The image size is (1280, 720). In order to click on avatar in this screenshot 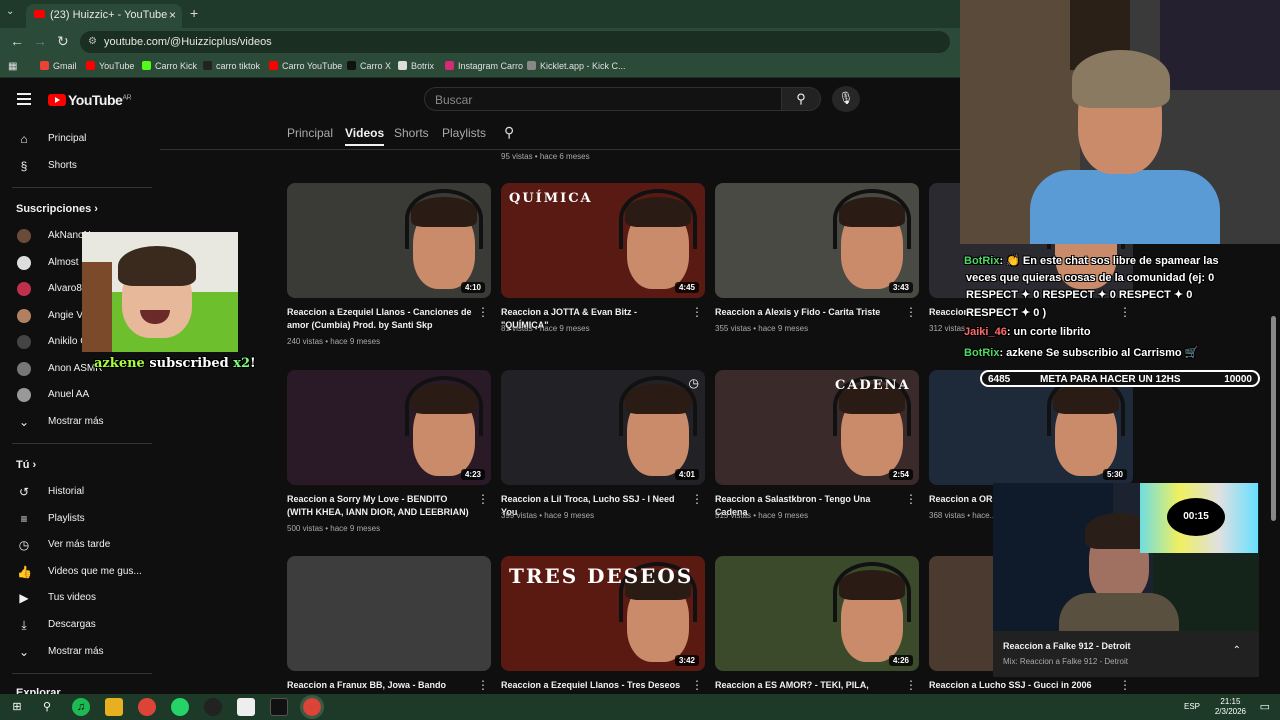, I will do `click(24, 342)`.